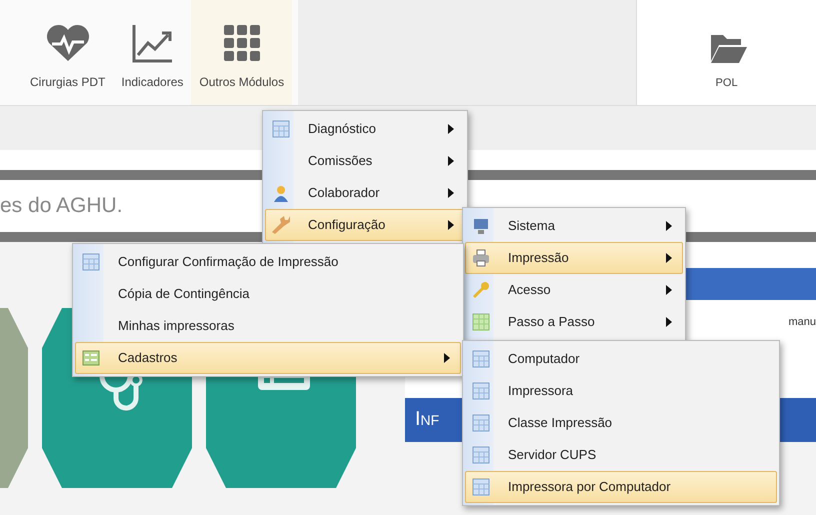 This screenshot has width=816, height=515. What do you see at coordinates (268, 358) in the screenshot?
I see `menu-item: Cadastros` at bounding box center [268, 358].